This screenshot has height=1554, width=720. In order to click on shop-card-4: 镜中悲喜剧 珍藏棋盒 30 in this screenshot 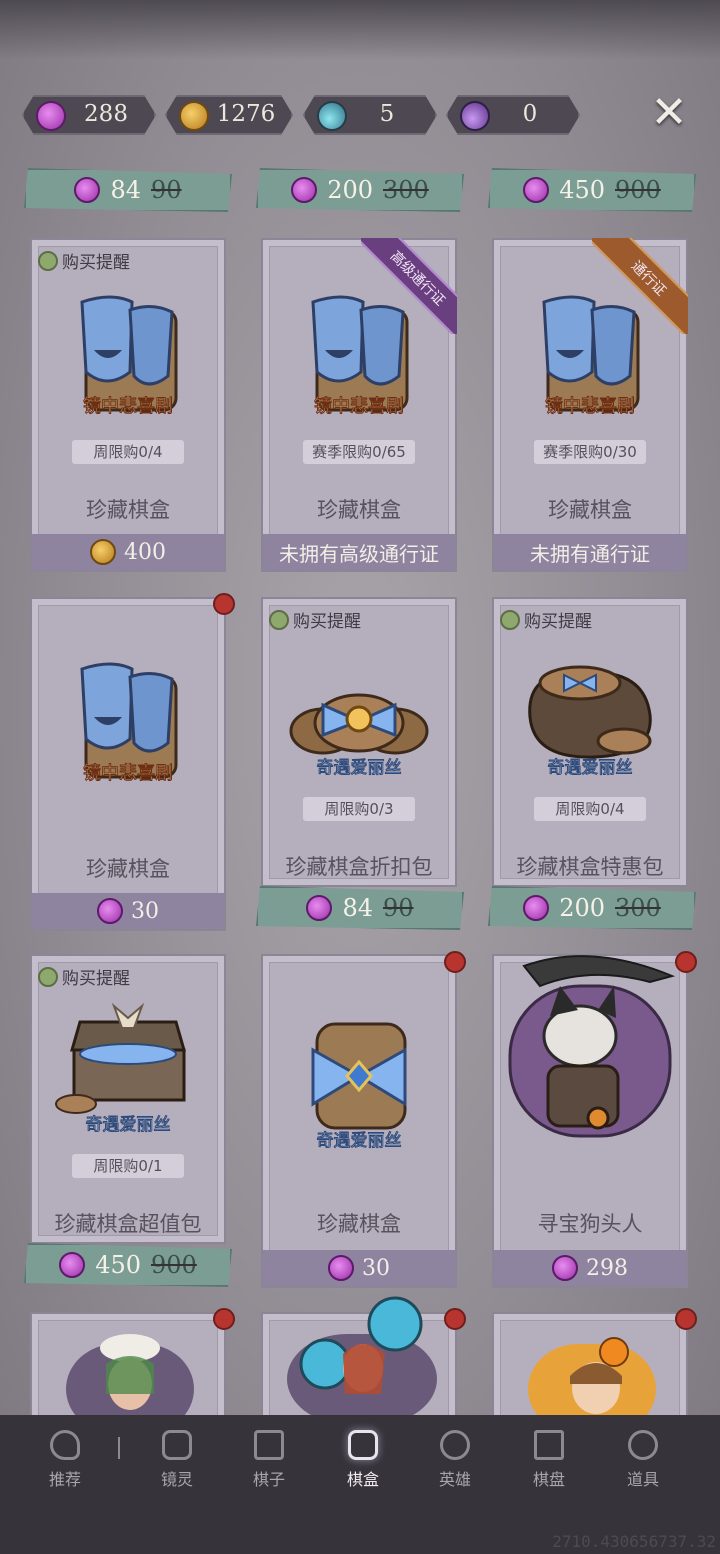, I will do `click(128, 764)`.